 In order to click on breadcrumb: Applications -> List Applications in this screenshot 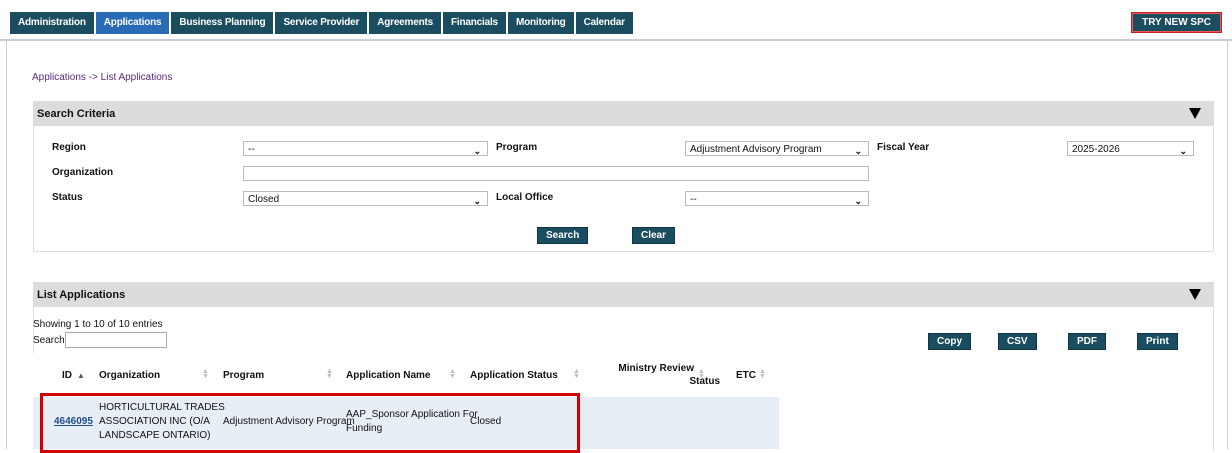, I will do `click(102, 77)`.